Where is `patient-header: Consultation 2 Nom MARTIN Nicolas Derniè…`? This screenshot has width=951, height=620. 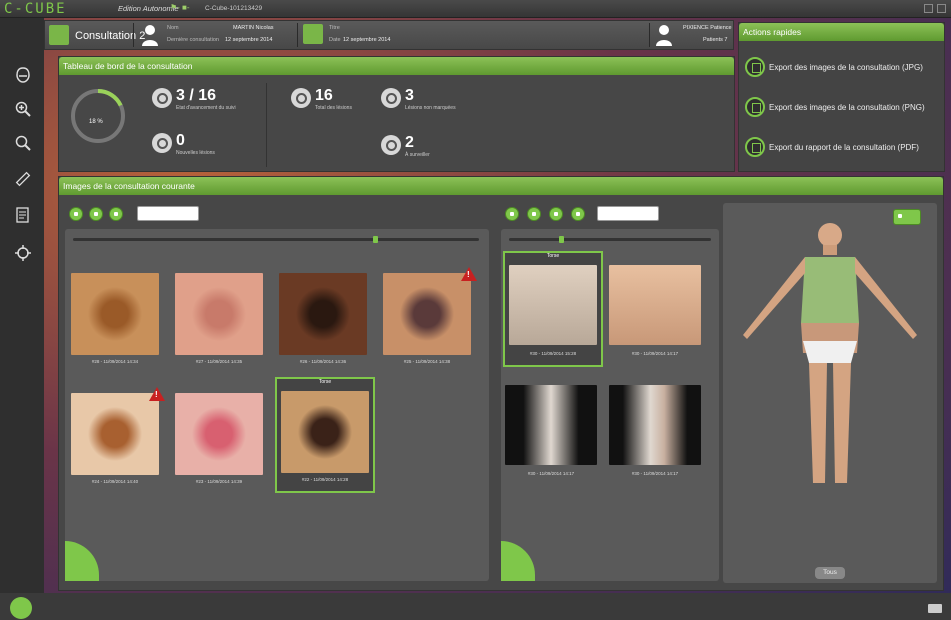 patient-header: Consultation 2 Nom MARTIN Nicolas Derniè… is located at coordinates (389, 35).